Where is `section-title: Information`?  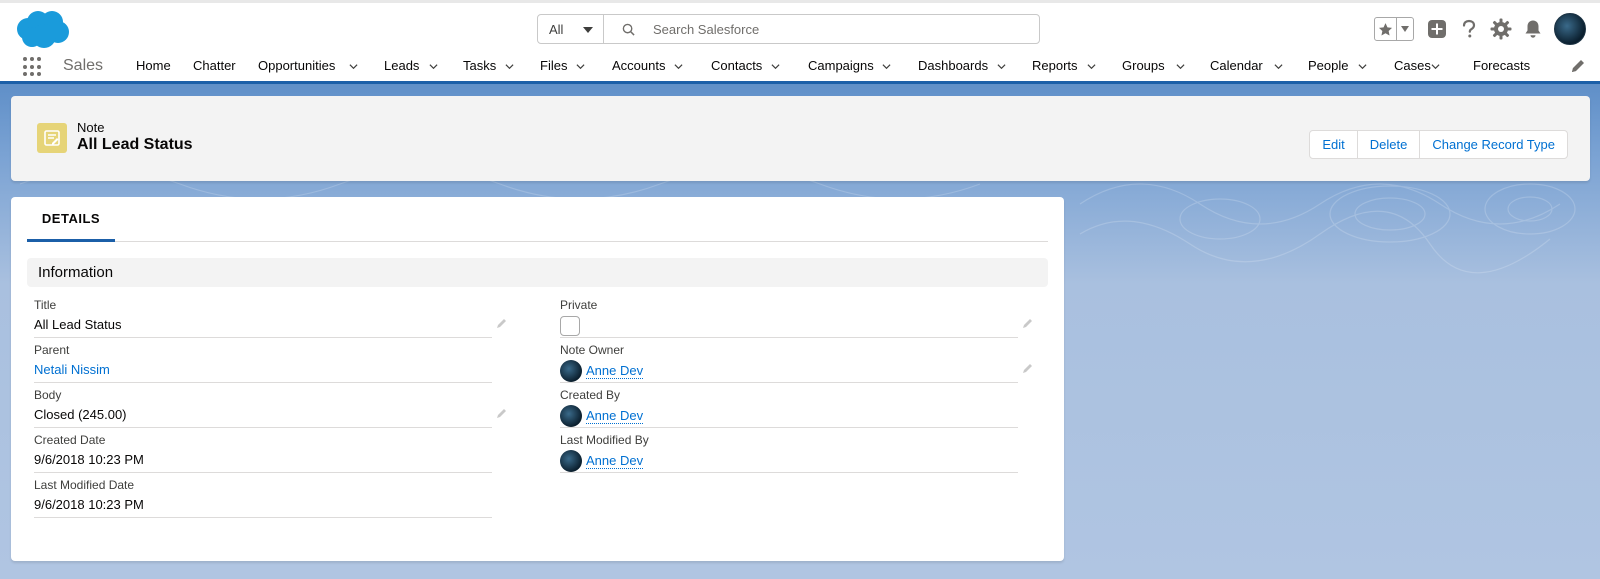 section-title: Information is located at coordinates (76, 272).